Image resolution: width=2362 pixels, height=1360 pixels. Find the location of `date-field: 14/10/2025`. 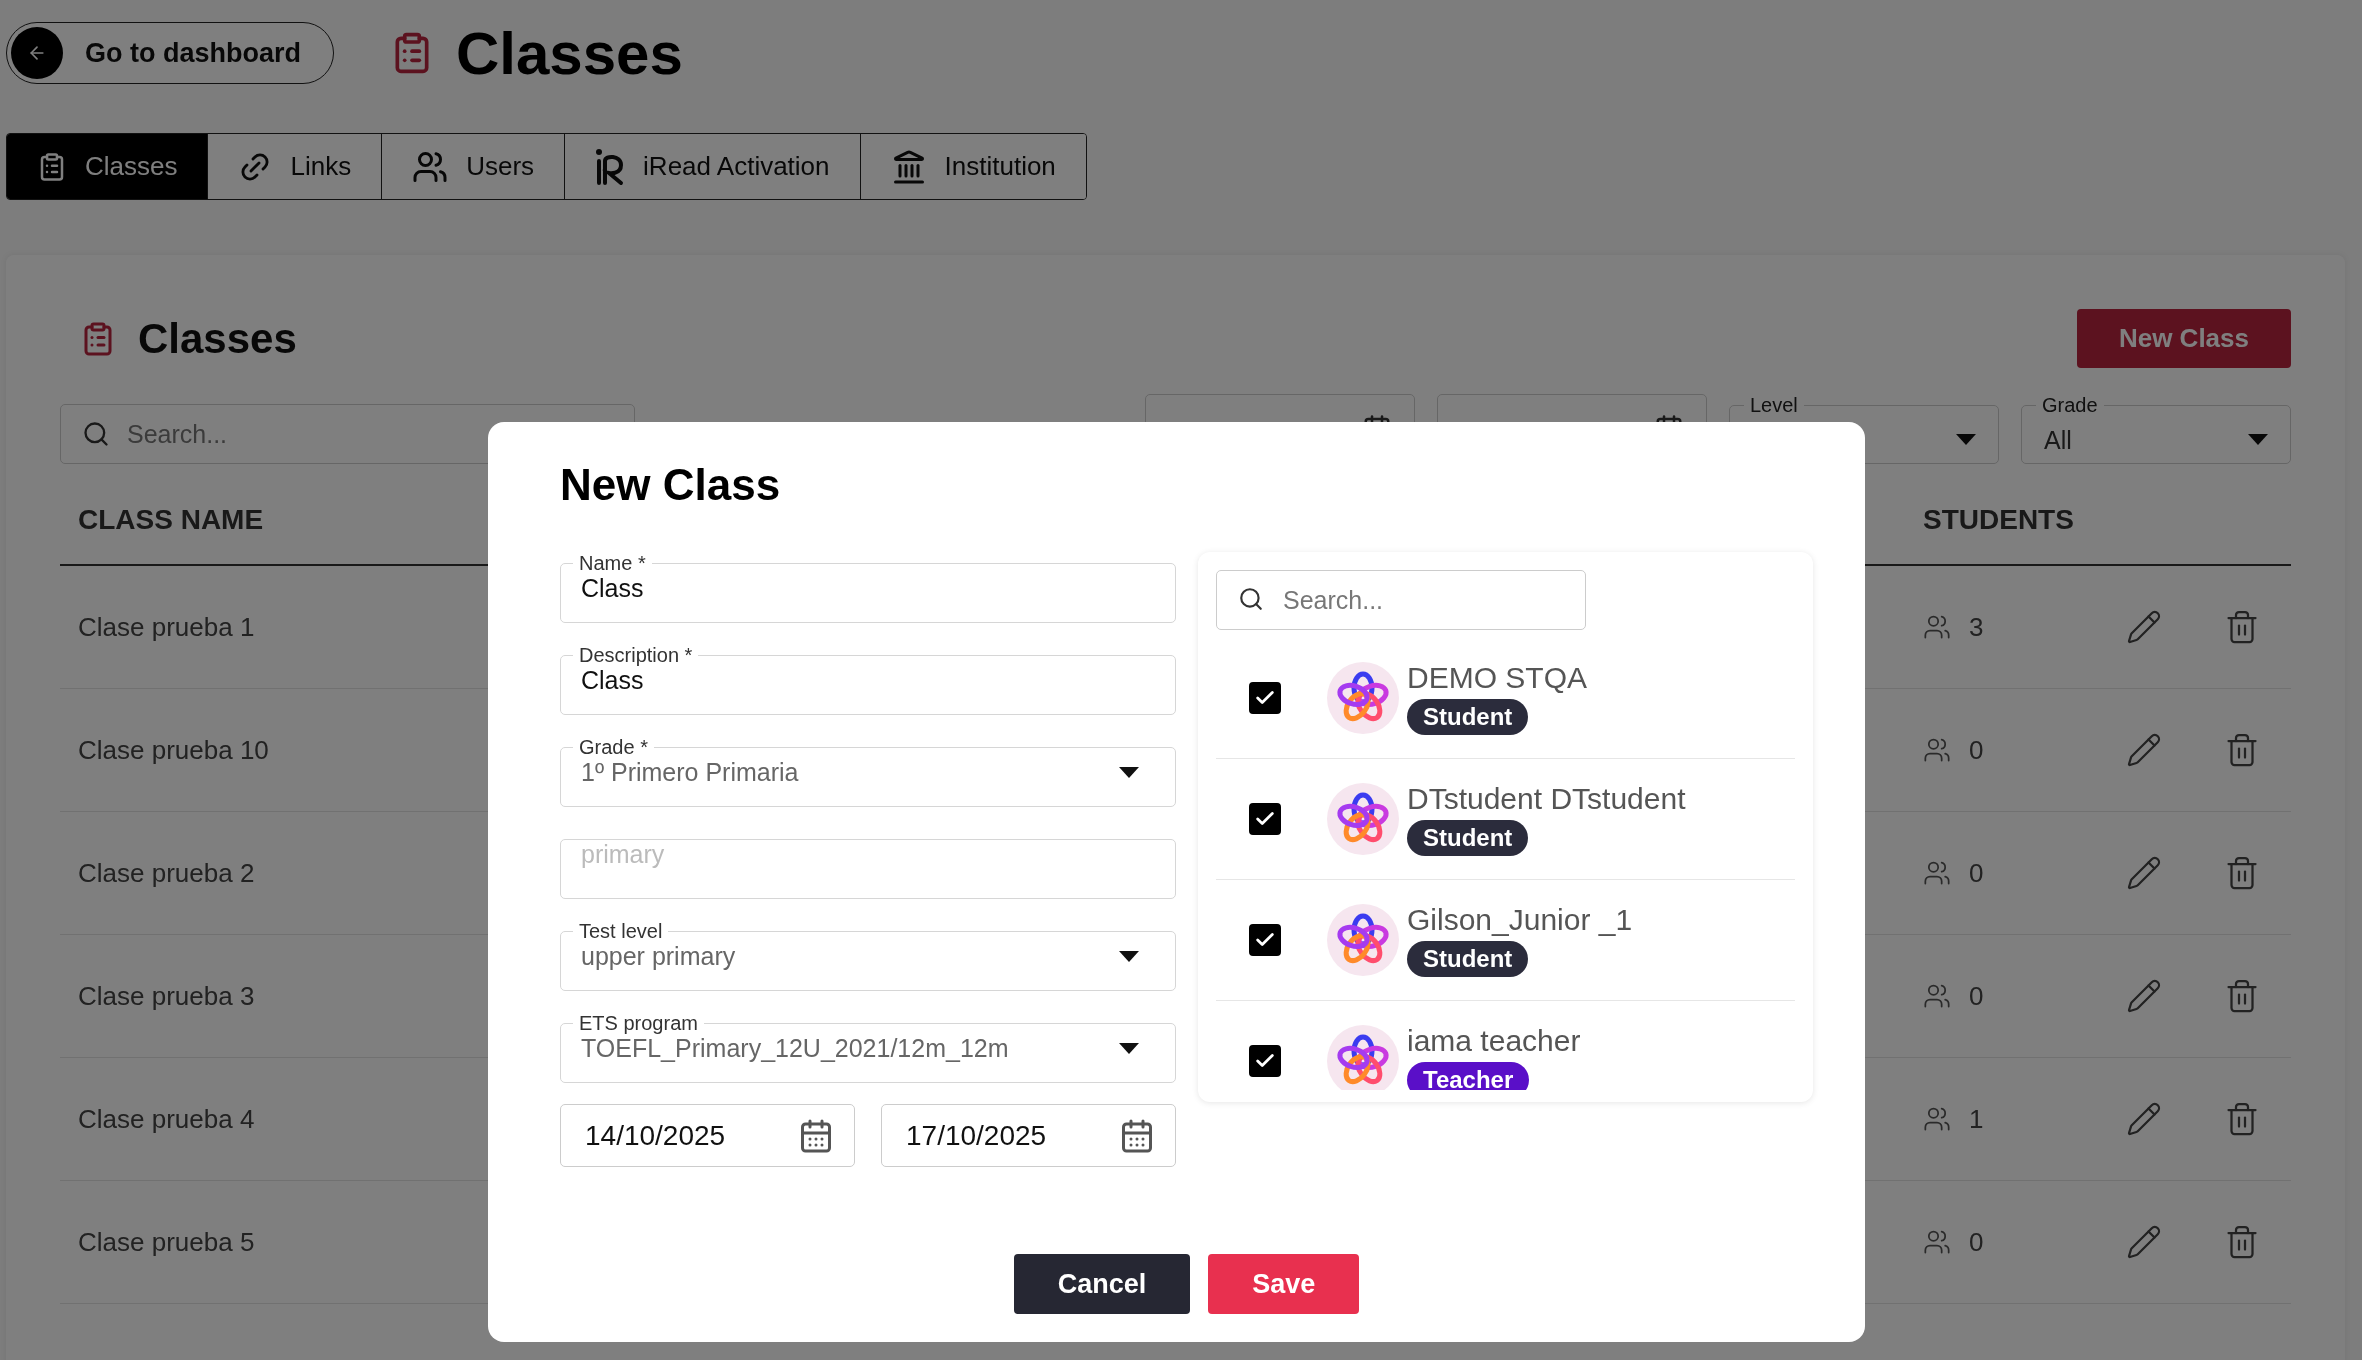

date-field: 14/10/2025 is located at coordinates (707, 1135).